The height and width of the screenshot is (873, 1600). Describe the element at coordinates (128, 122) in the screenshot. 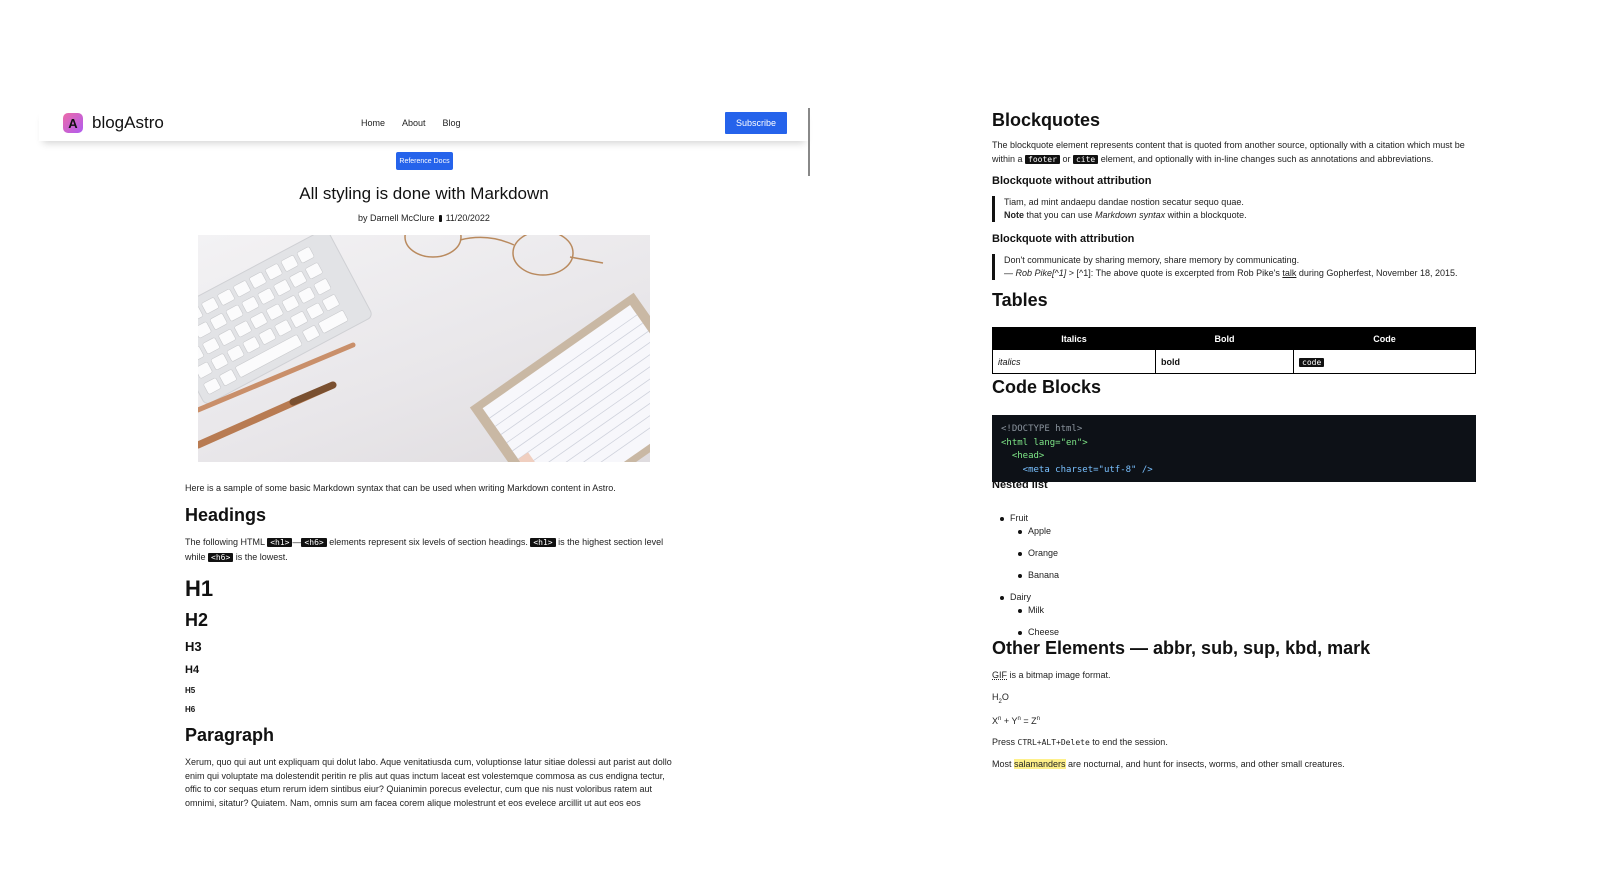

I see `brand-name: blogAstro` at that location.